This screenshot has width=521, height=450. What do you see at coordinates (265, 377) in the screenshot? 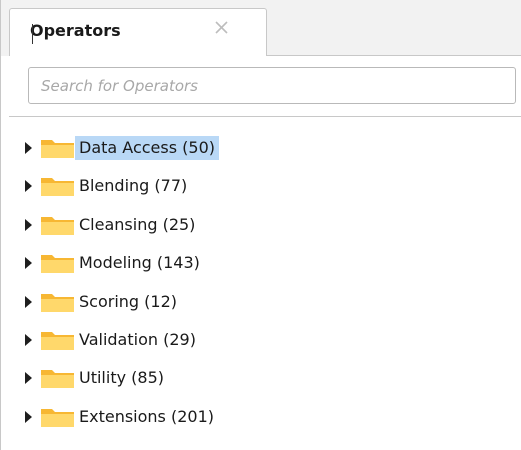
I see `tree-item: Utility (85)` at bounding box center [265, 377].